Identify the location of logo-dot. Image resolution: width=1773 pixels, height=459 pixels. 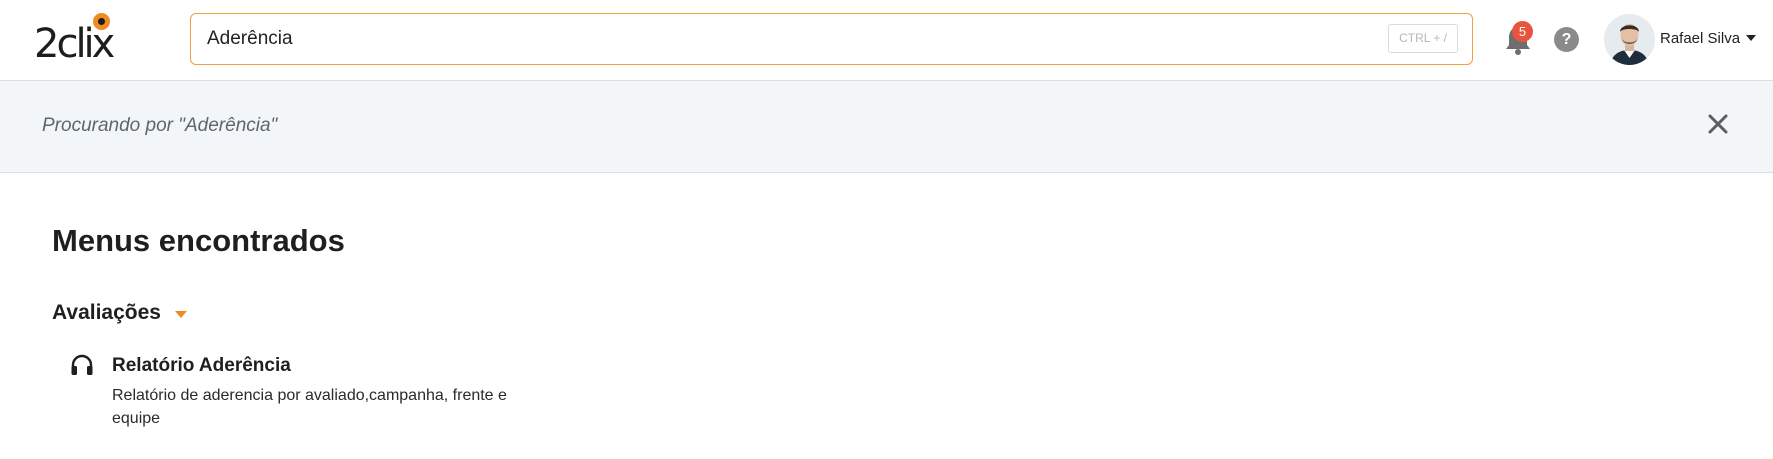
(101, 21).